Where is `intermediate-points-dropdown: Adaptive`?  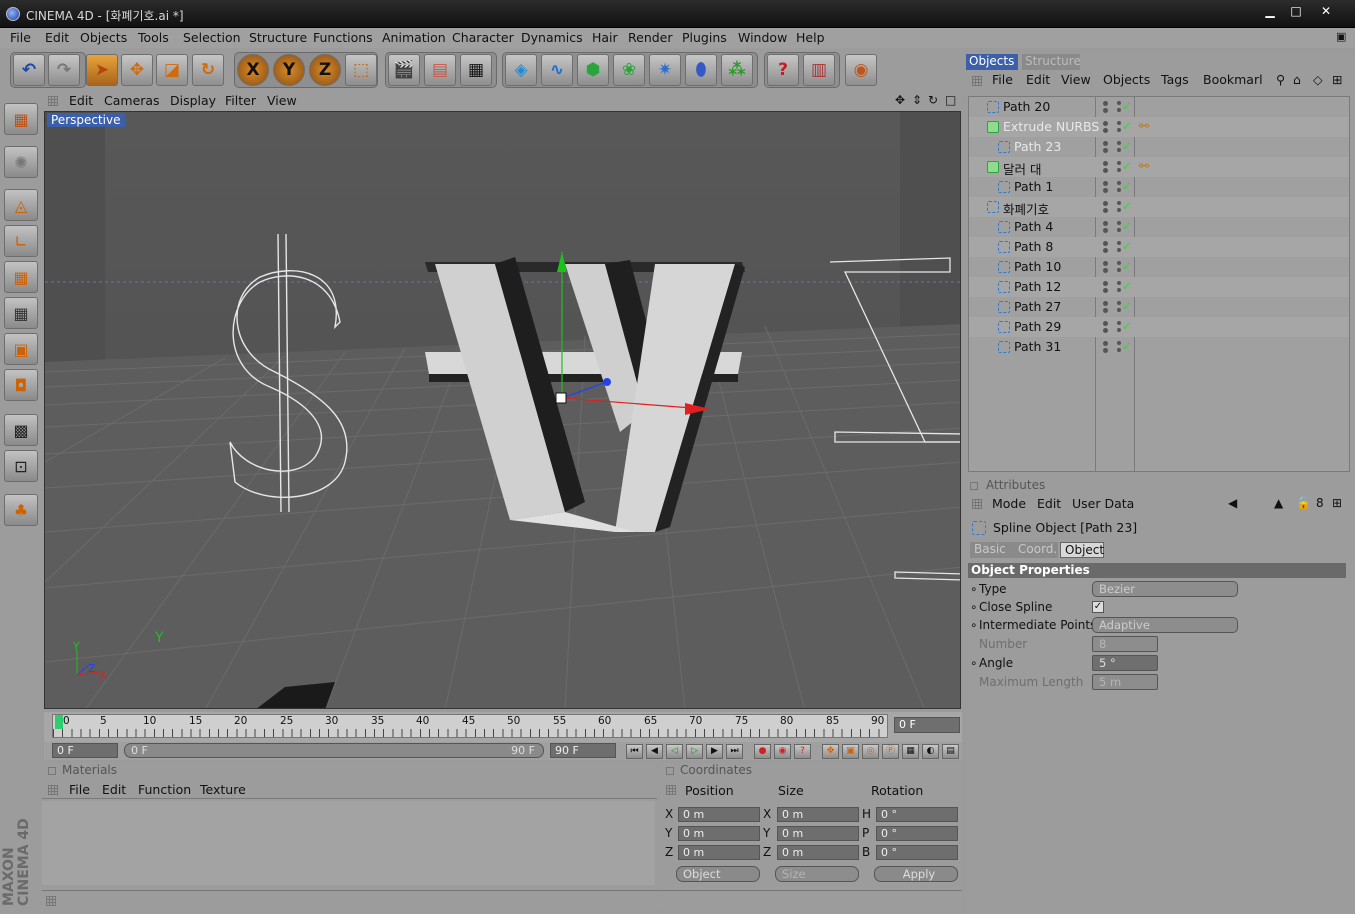 intermediate-points-dropdown: Adaptive is located at coordinates (1165, 625).